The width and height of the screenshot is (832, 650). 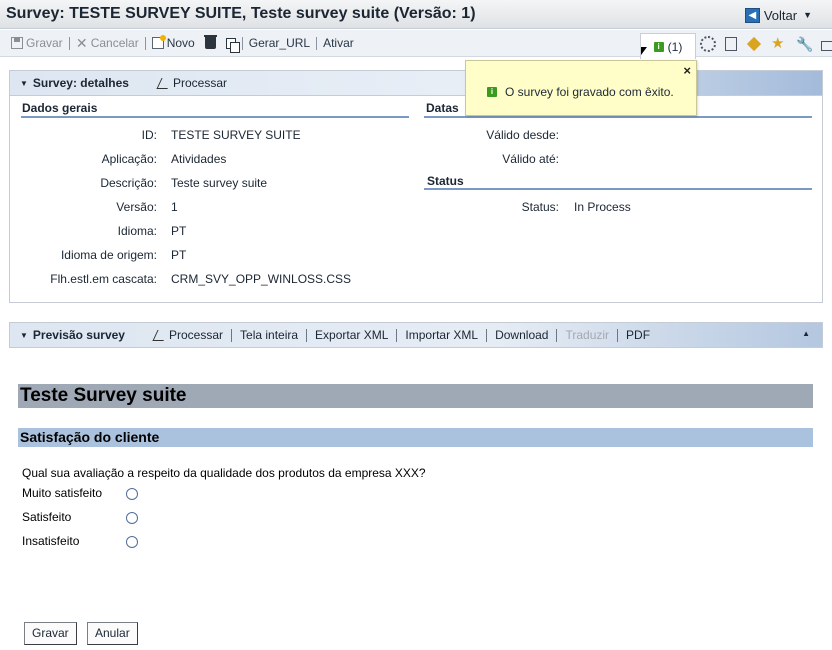 I want to click on close-icon: ×, so click(x=687, y=70).